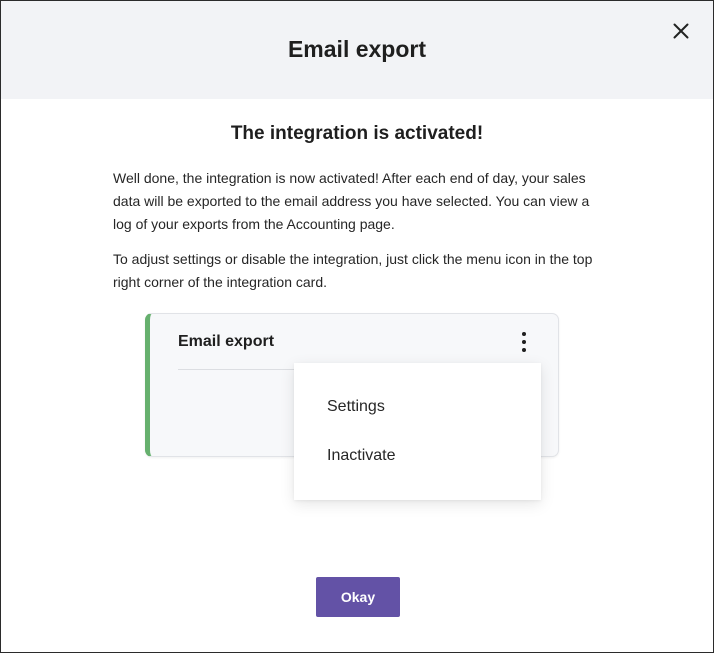 The image size is (714, 653). I want to click on modal-header: Email export, so click(357, 50).